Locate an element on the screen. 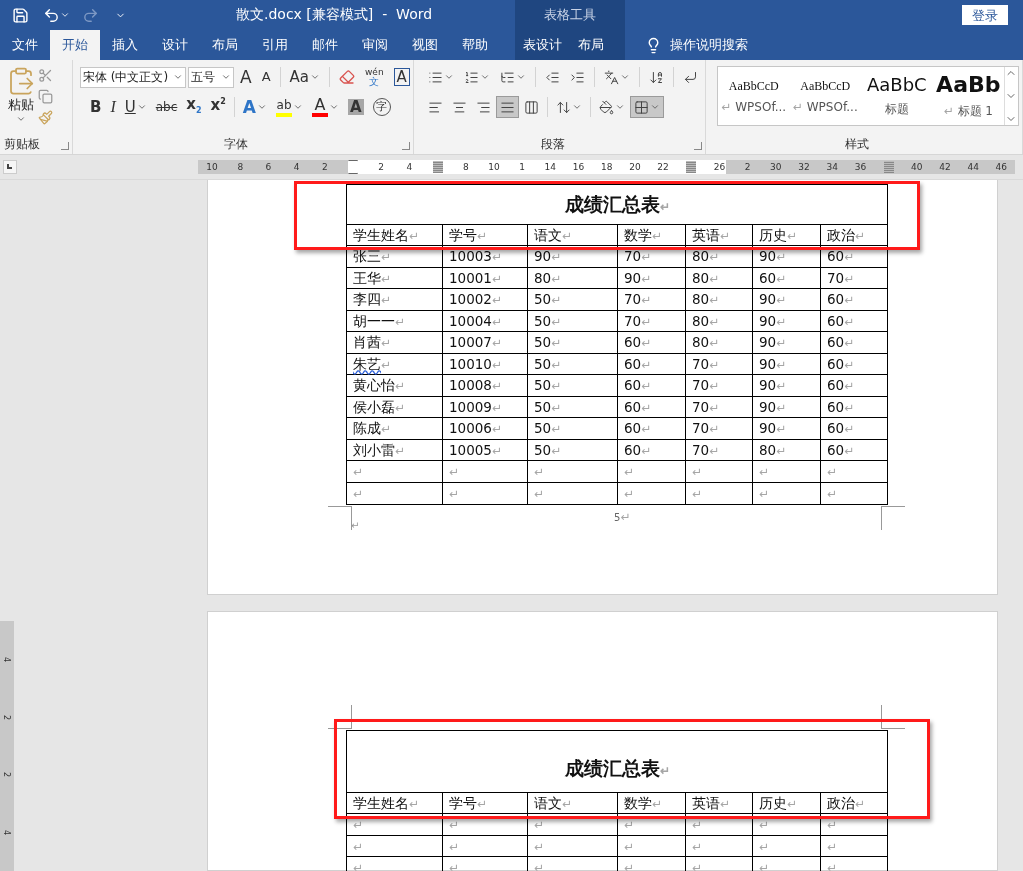  phonetic-guide-button: wén 文 is located at coordinates (374, 77).